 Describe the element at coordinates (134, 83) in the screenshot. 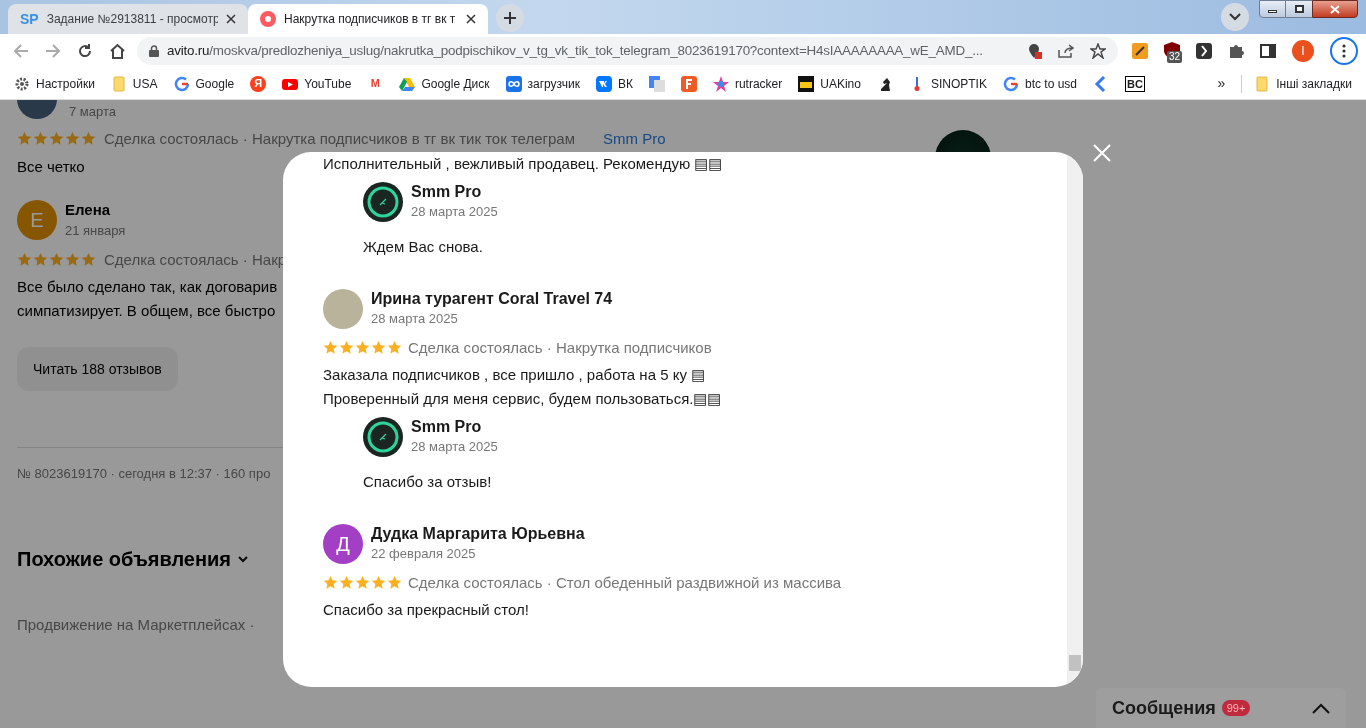

I see `bookmark-item: USA` at that location.